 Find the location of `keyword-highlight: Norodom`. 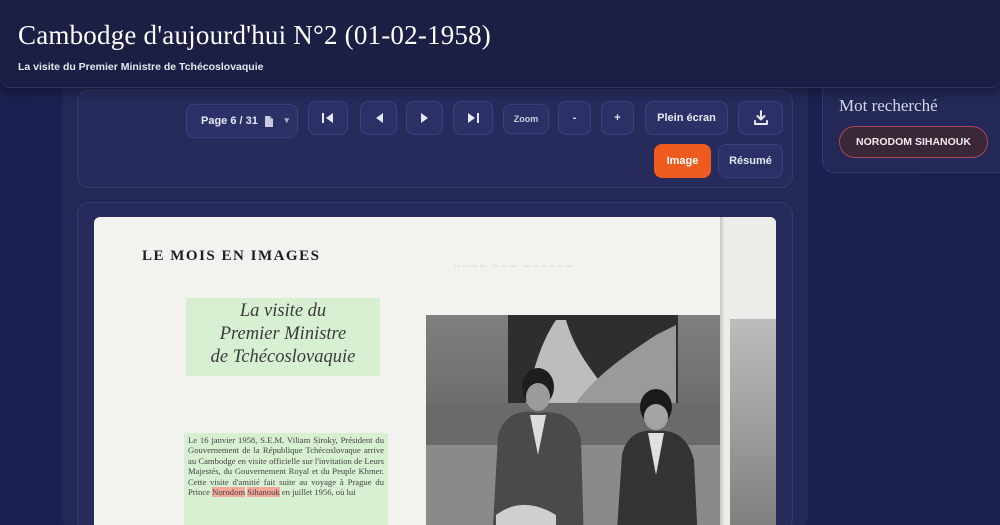

keyword-highlight: Norodom is located at coordinates (229, 492).